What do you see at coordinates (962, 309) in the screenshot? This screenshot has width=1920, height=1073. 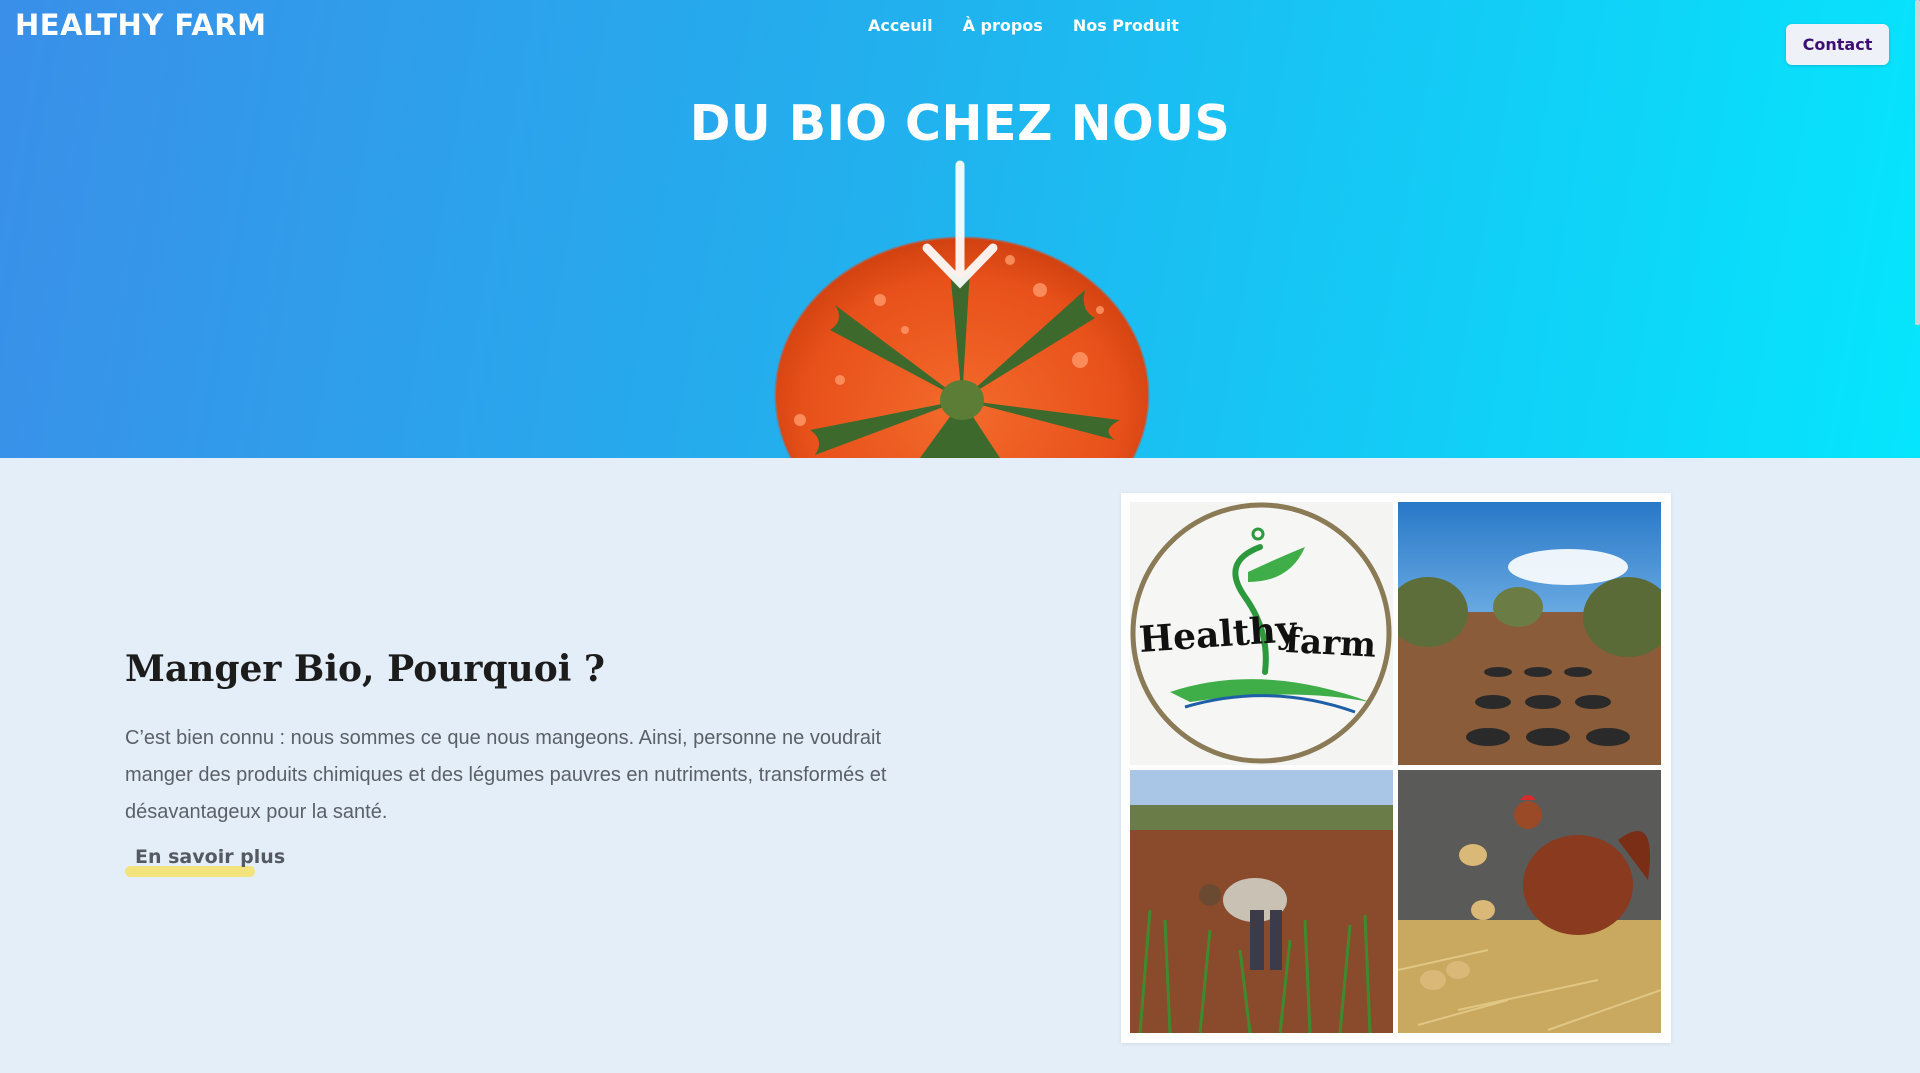 I see `hero-illustration` at bounding box center [962, 309].